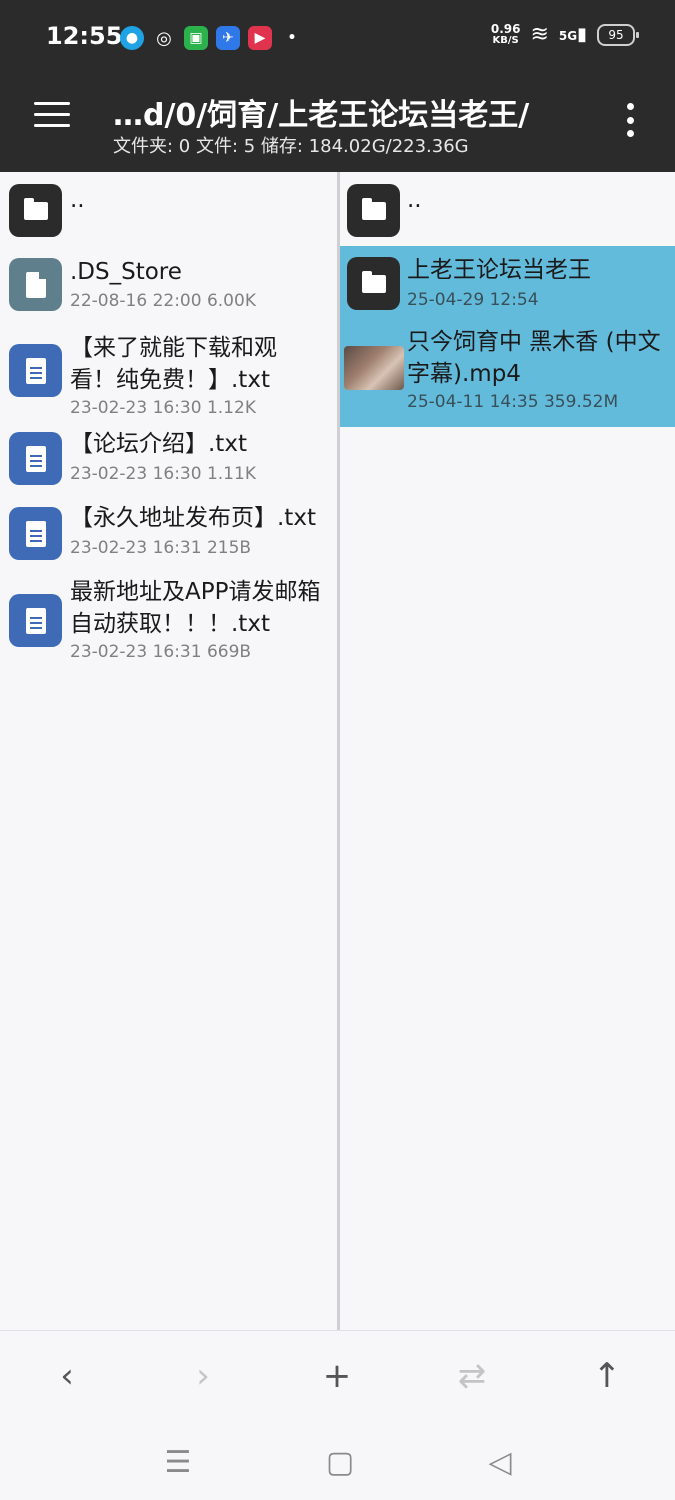  I want to click on item-name: 最新地址及APP请发邮箱自动获取！！！.txt, so click(195, 608).